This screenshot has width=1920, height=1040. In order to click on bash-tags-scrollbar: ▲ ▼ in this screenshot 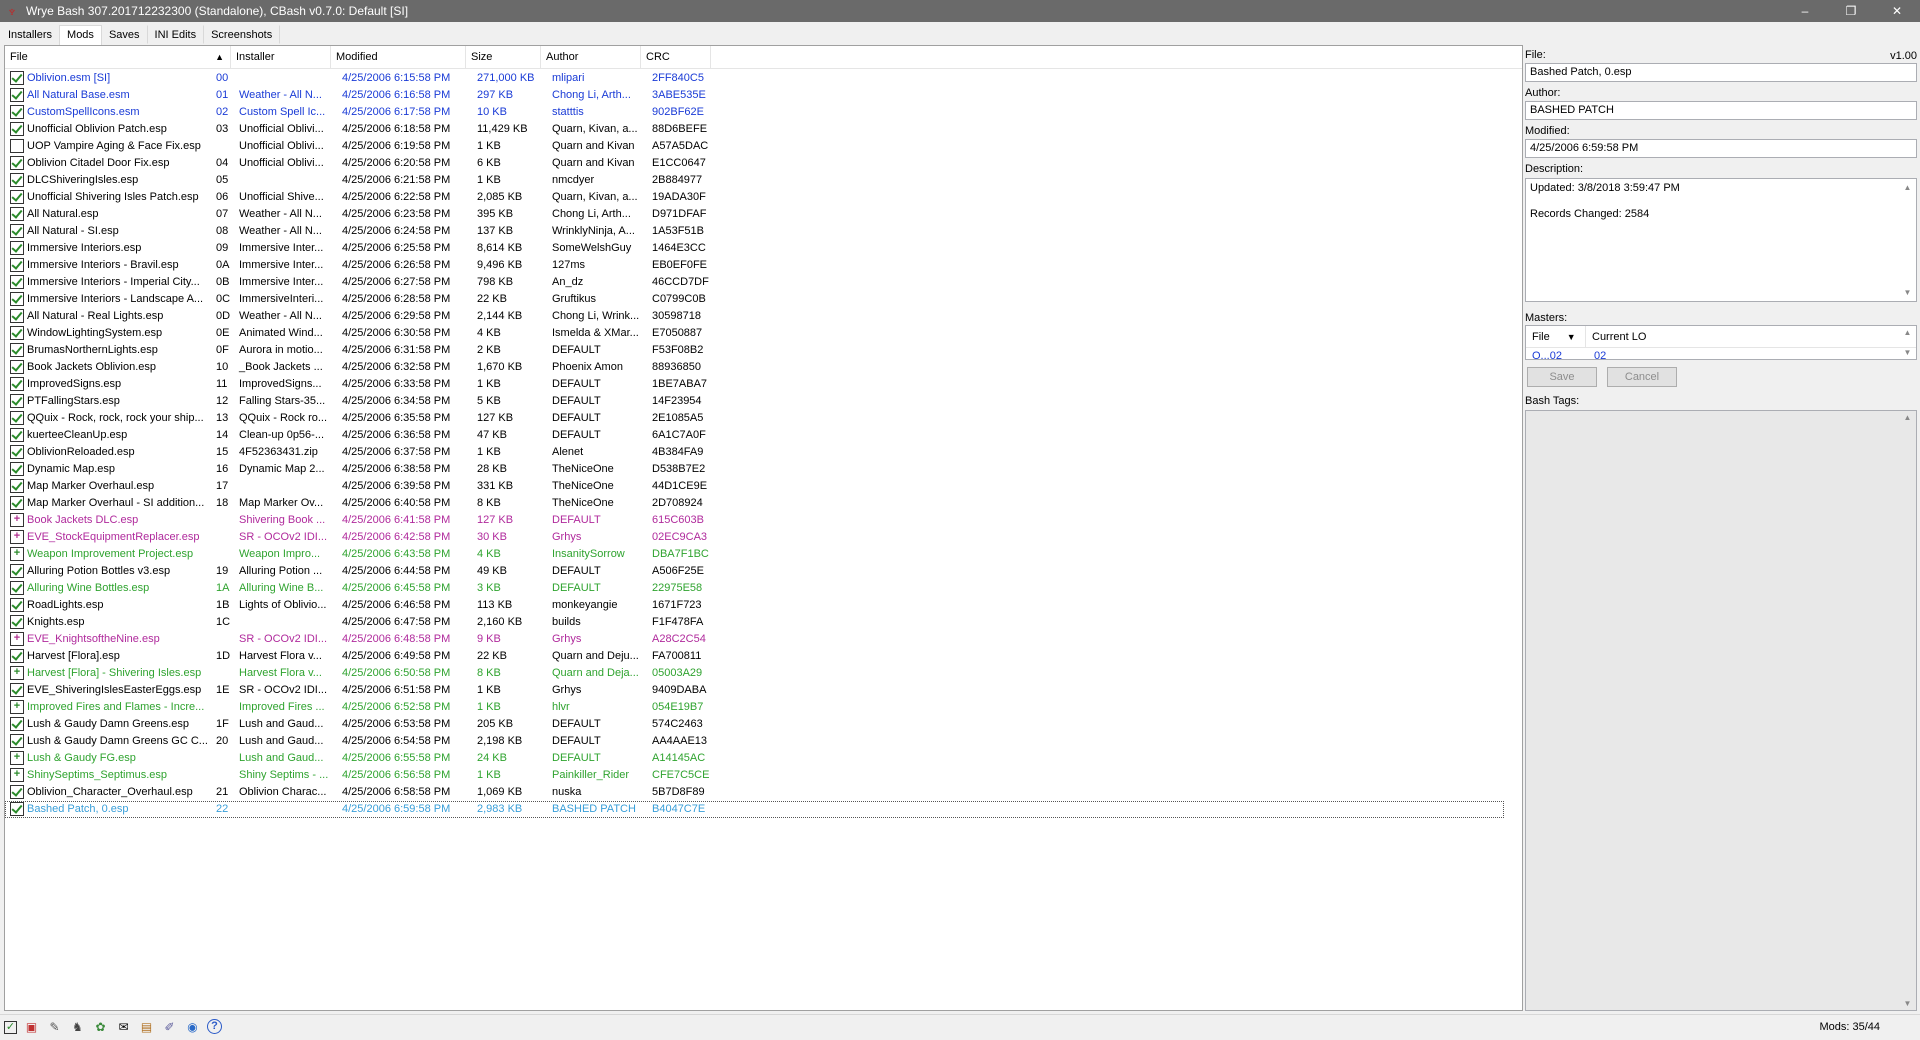, I will do `click(1907, 710)`.